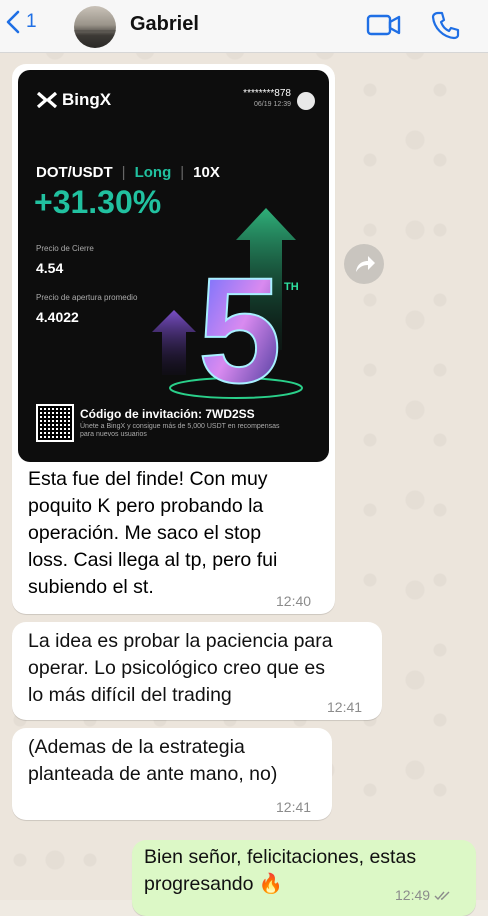 This screenshot has width=488, height=916. What do you see at coordinates (128, 172) in the screenshot?
I see `trade-pair-row: DOT/USDT | Long | 10X` at bounding box center [128, 172].